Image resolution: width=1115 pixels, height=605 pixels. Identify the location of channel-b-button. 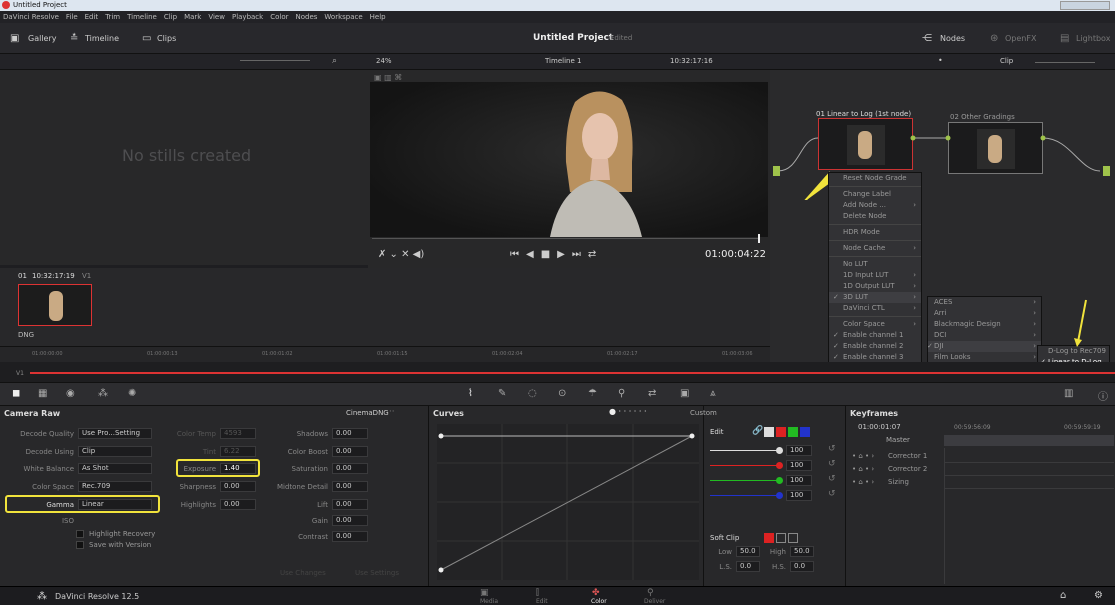
(805, 432).